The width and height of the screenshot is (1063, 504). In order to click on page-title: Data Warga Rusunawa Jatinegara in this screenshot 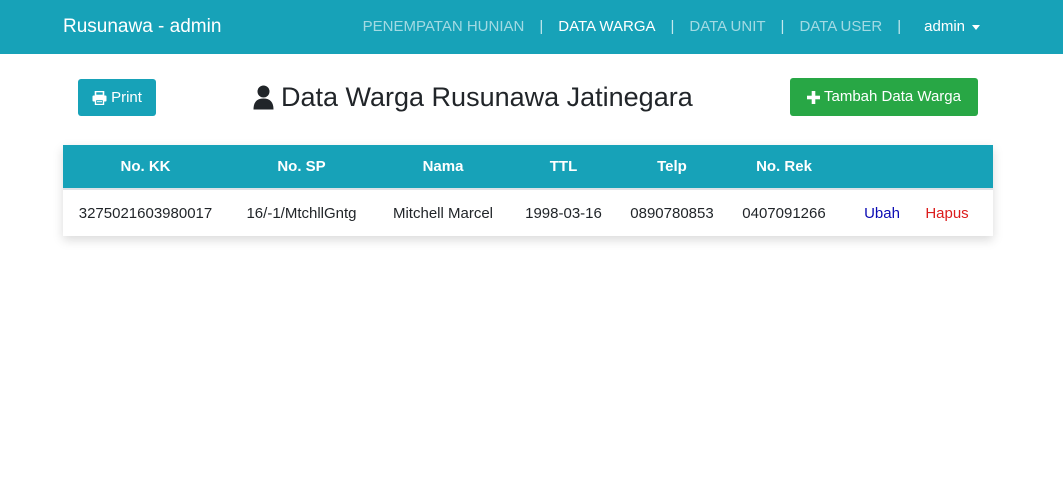, I will do `click(473, 97)`.